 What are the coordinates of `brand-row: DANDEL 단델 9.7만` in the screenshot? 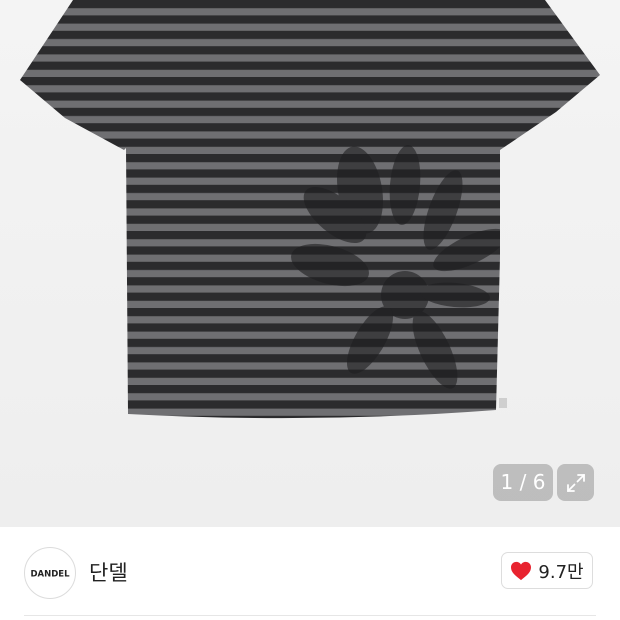 It's located at (310, 572).